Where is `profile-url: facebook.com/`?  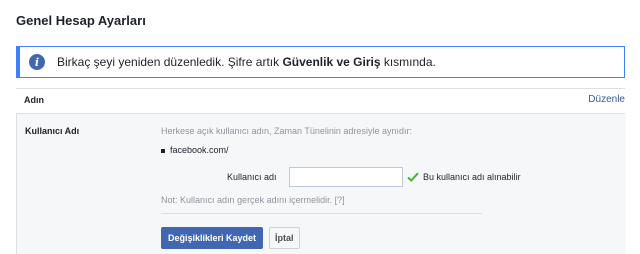 profile-url: facebook.com/ is located at coordinates (195, 150).